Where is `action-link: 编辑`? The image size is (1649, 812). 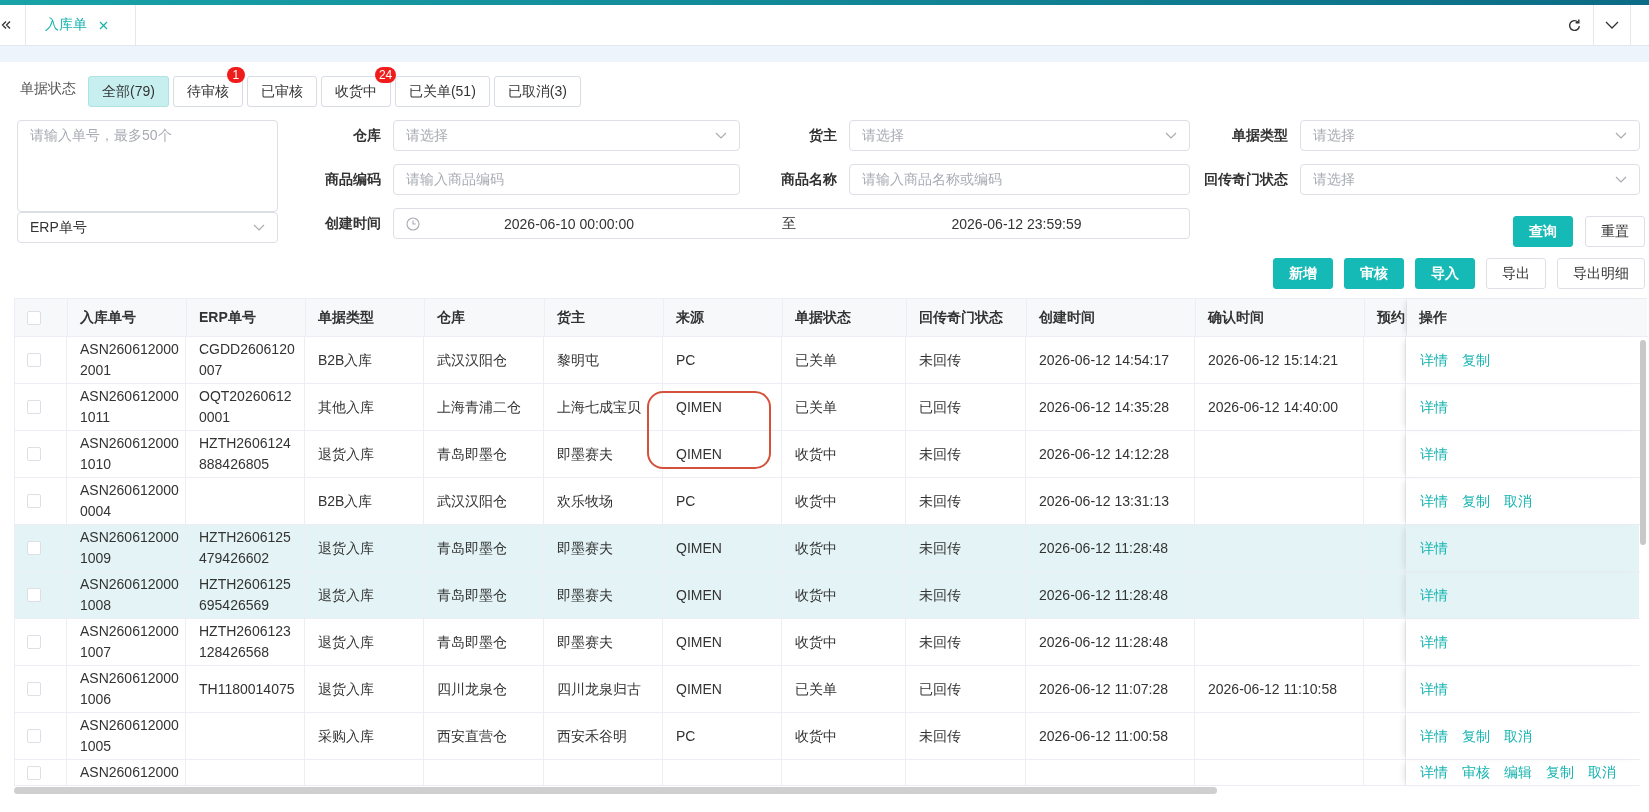
action-link: 编辑 is located at coordinates (1518, 772).